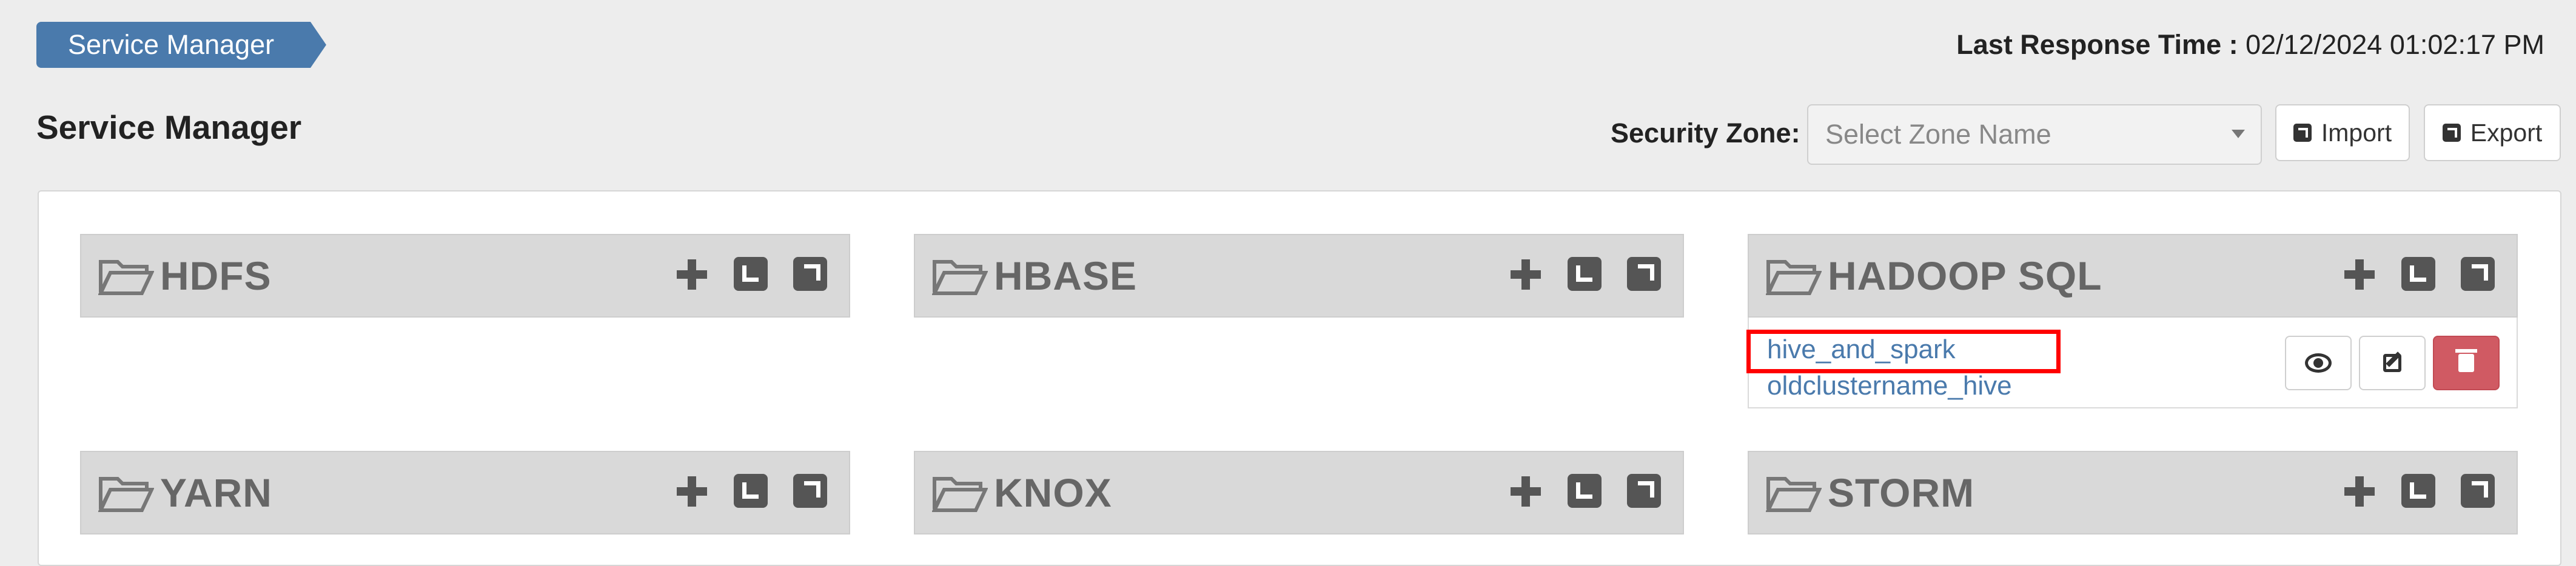 This screenshot has width=2576, height=566. I want to click on service-card-storm: STORM, so click(2133, 492).